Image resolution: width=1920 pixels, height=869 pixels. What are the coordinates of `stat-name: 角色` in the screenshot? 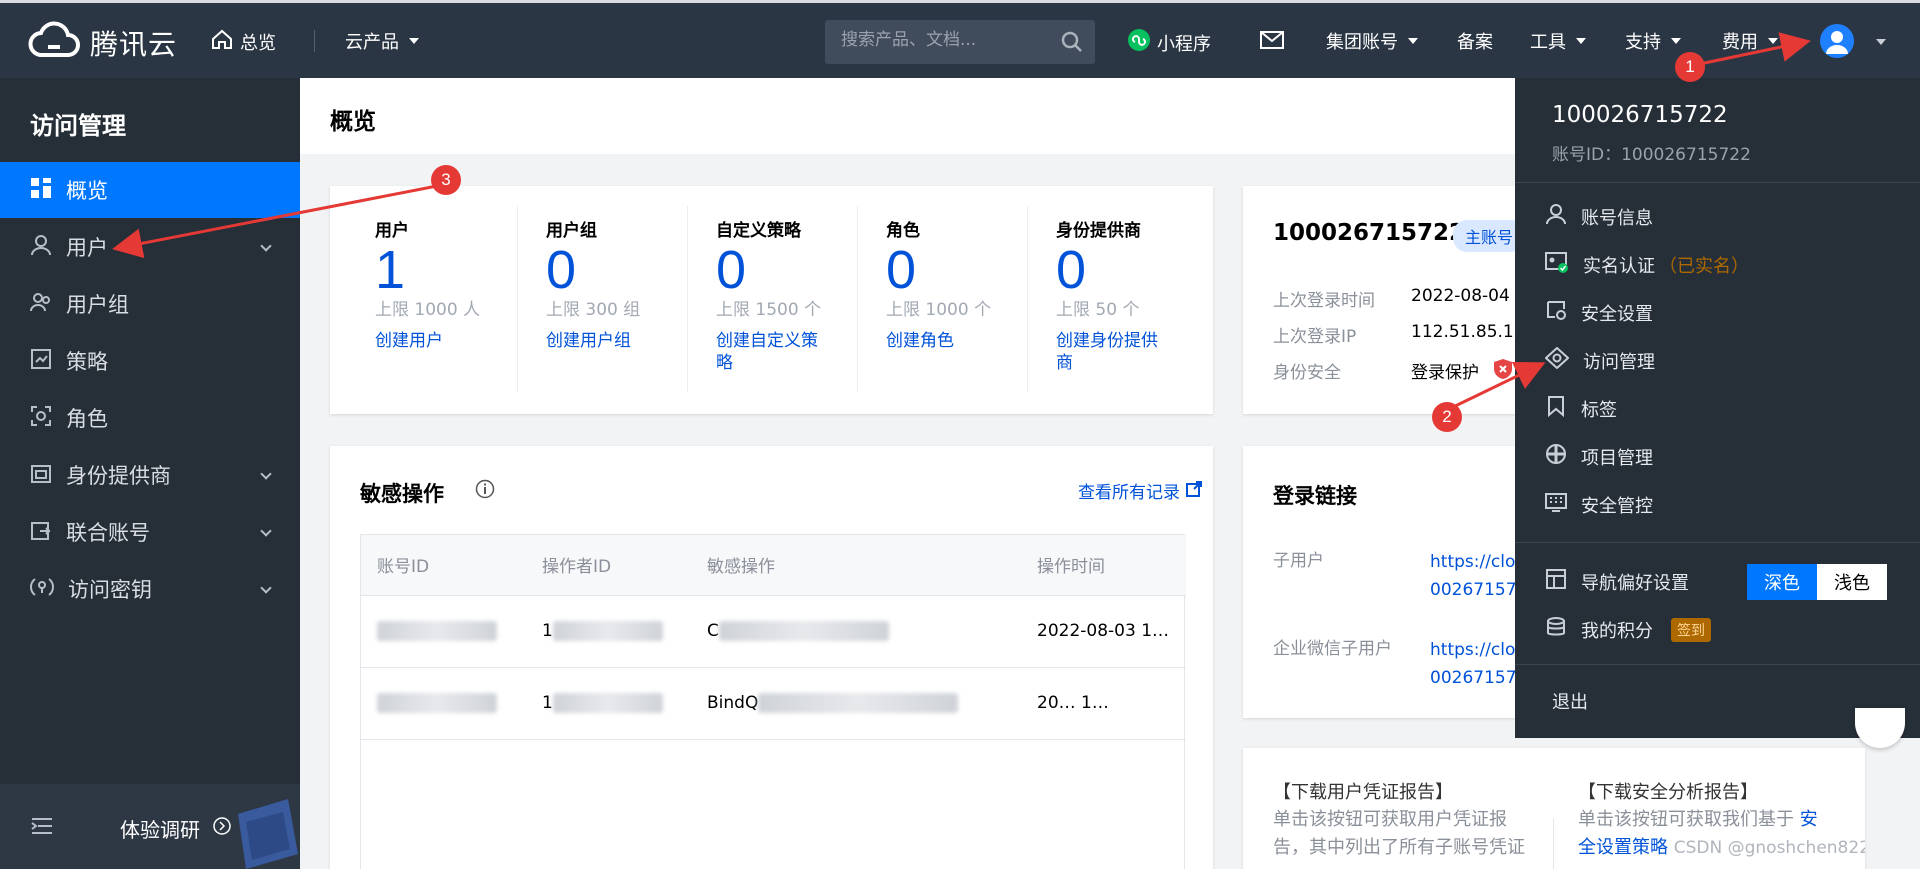 It's located at (903, 231).